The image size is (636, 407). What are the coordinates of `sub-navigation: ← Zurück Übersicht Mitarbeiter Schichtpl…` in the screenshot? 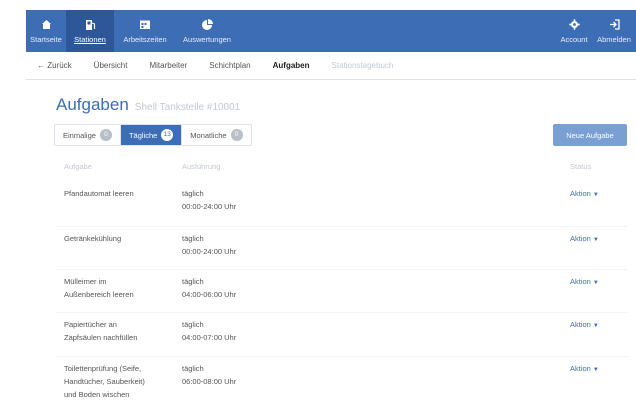 It's located at (331, 66).